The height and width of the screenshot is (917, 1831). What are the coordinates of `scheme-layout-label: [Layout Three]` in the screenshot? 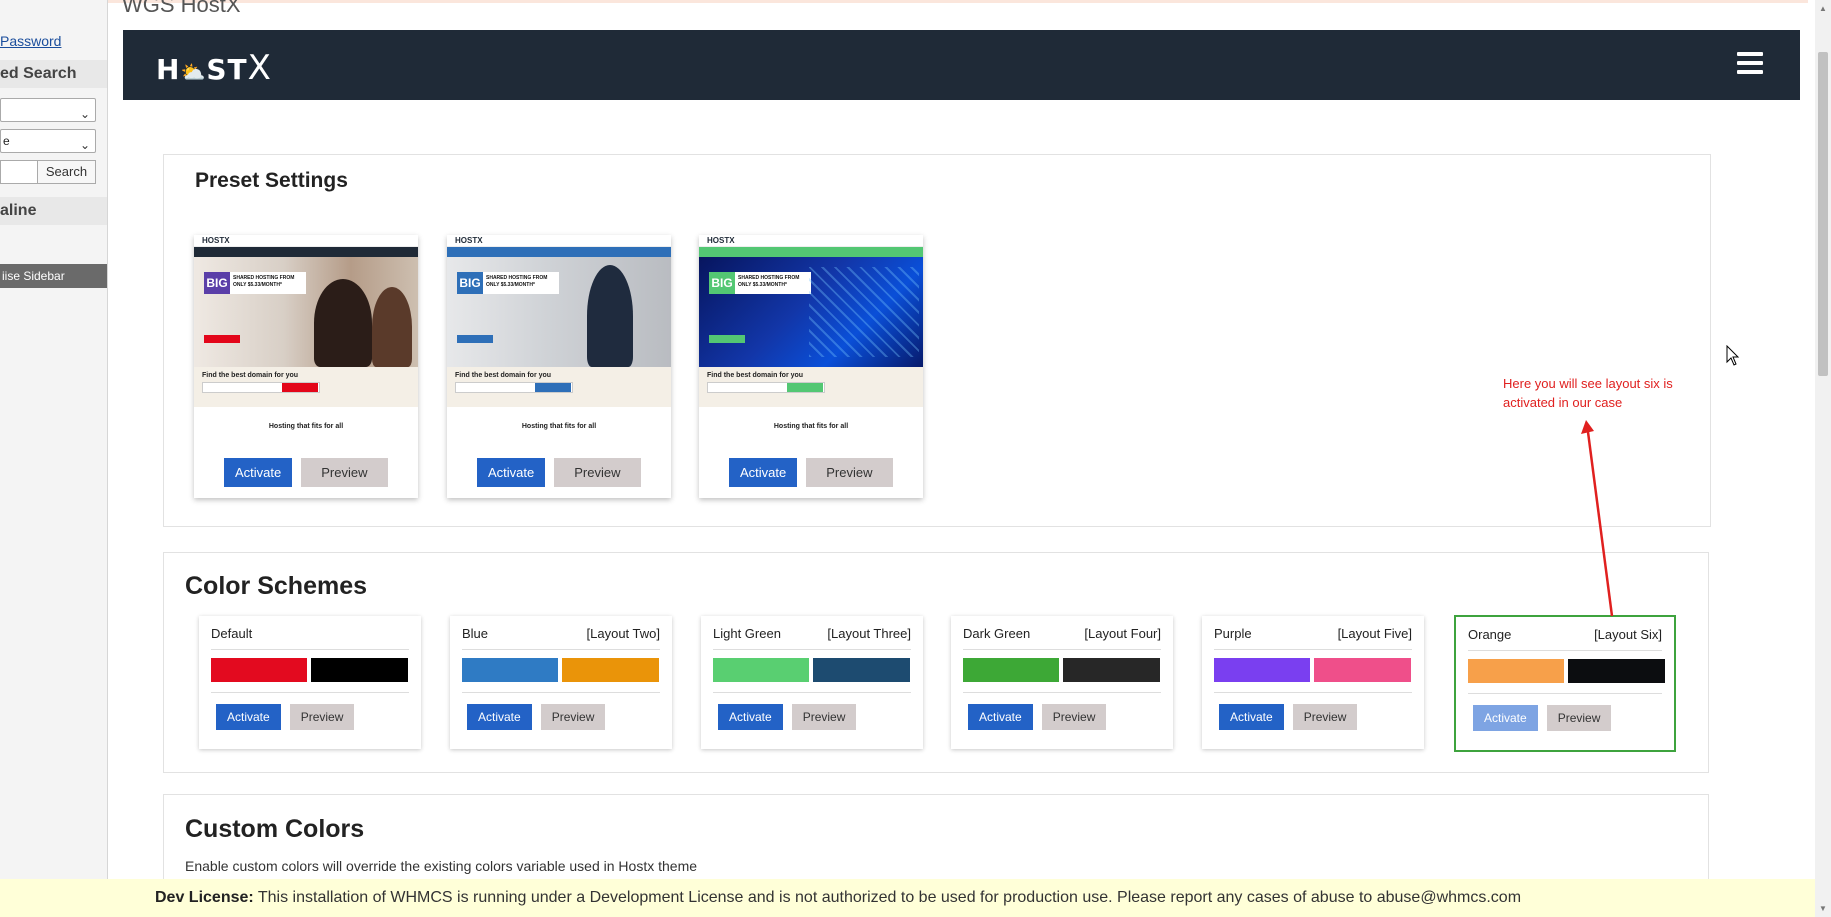 It's located at (869, 633).